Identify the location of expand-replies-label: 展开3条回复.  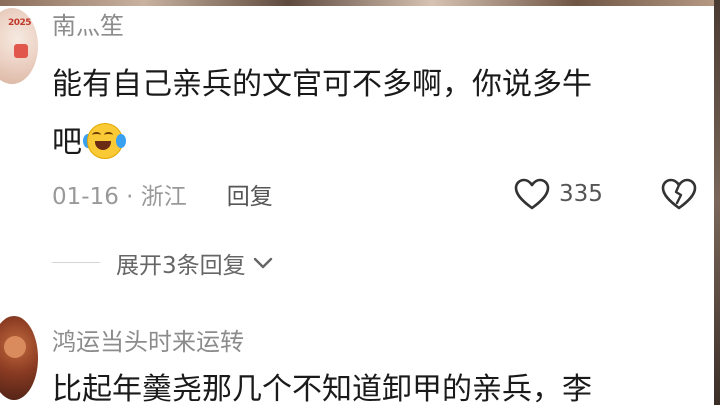
(181, 266).